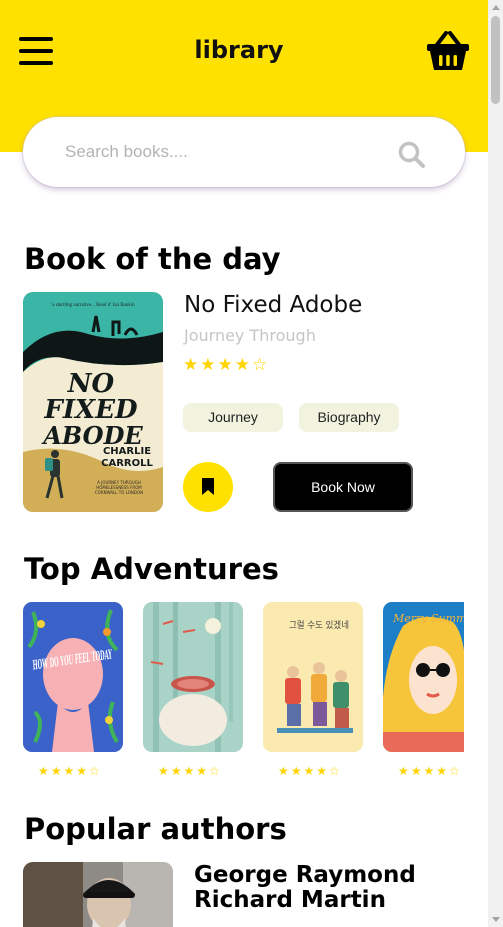 Image resolution: width=503 pixels, height=927 pixels. Describe the element at coordinates (250, 335) in the screenshot. I see `book-of-the-day-subtitle: Journey Through` at that location.